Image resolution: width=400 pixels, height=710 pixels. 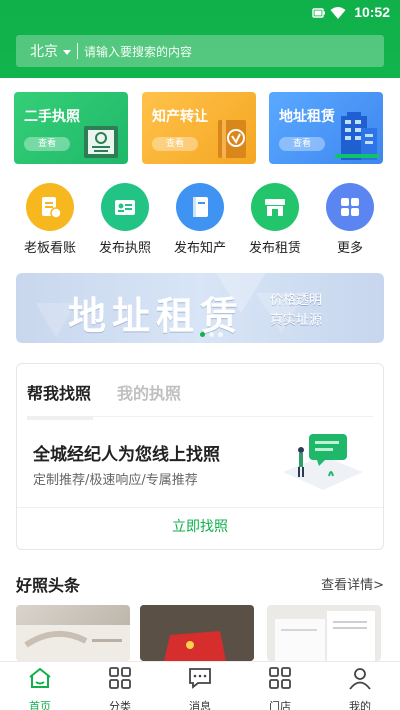 What do you see at coordinates (280, 705) in the screenshot?
I see `tab-label: 门店` at bounding box center [280, 705].